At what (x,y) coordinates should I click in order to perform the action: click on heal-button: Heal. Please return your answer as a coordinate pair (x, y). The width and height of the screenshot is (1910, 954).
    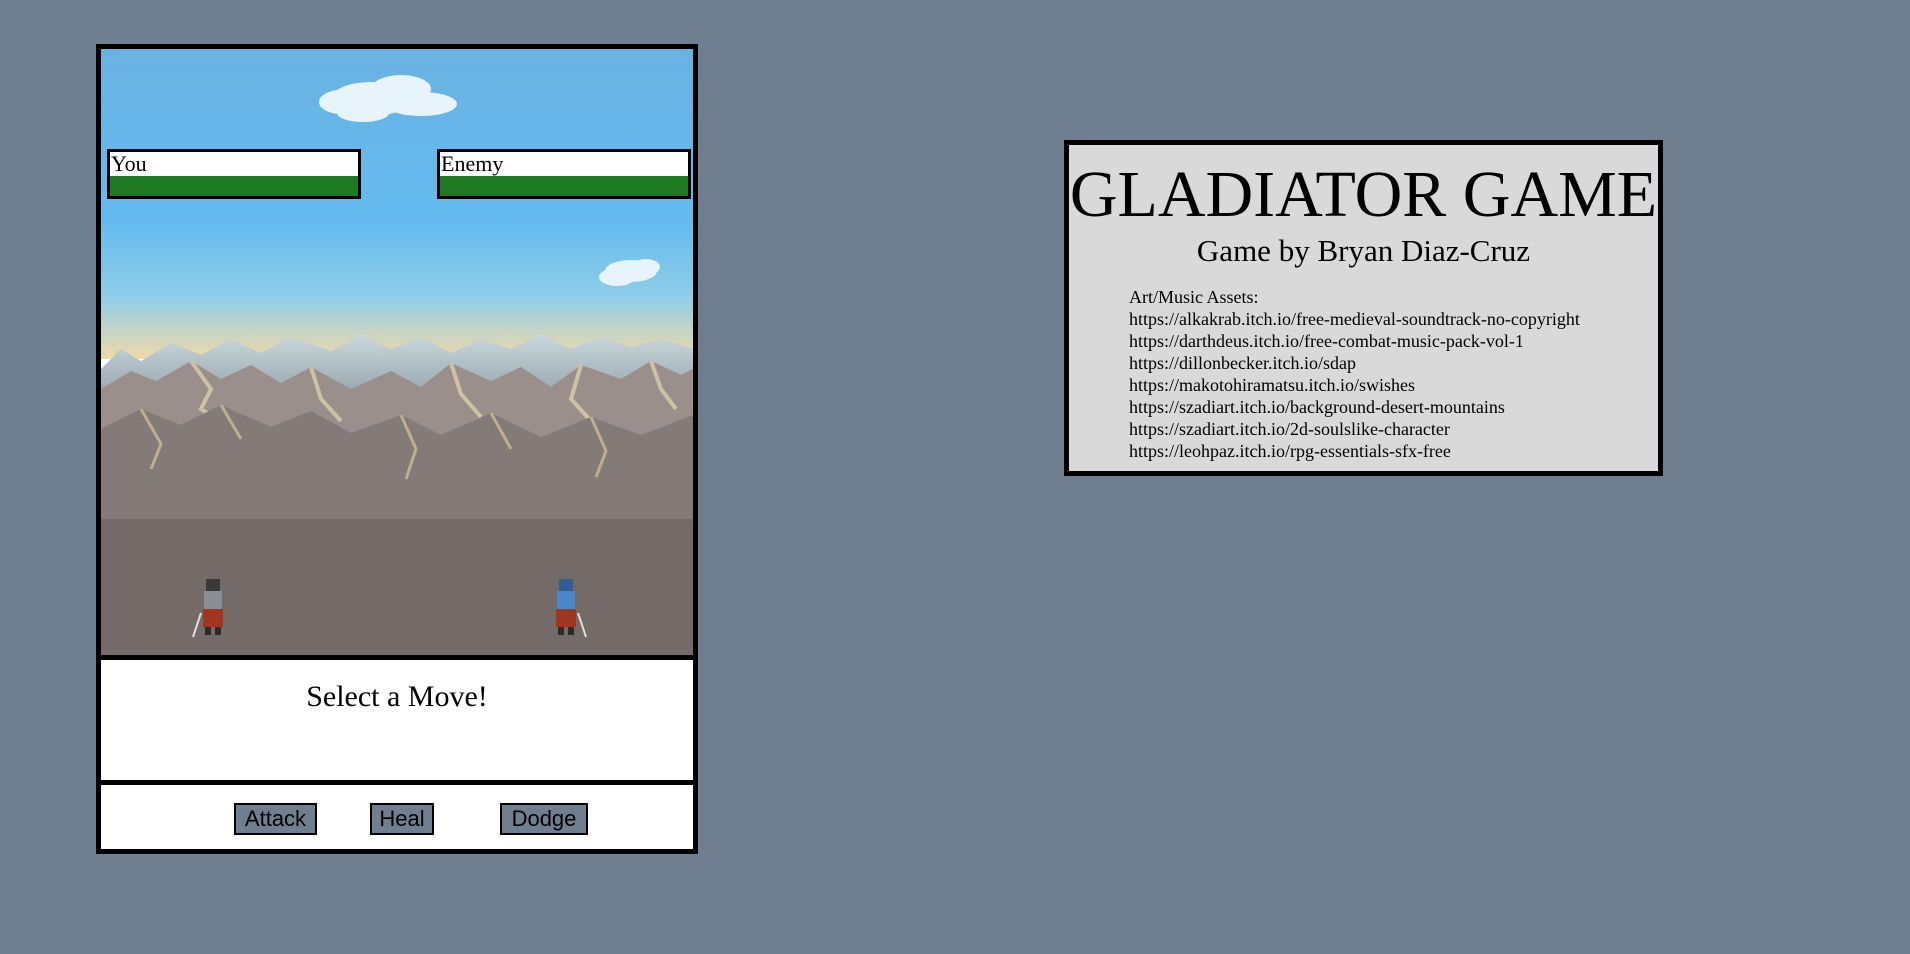
    Looking at the image, I should click on (402, 819).